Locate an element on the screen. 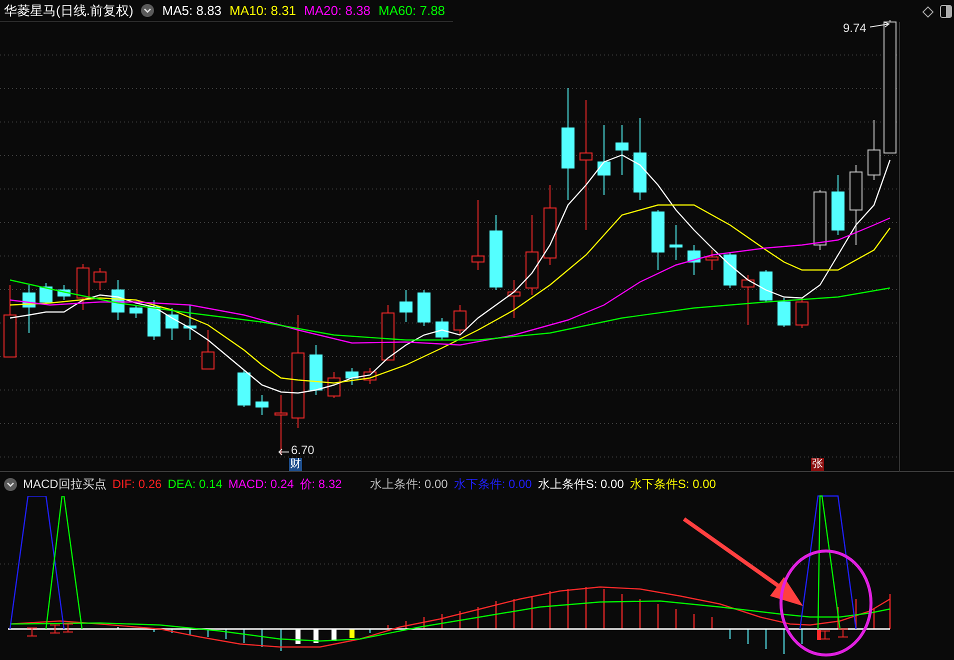 The height and width of the screenshot is (660, 954). indicator-reading: DEA: 0.14 is located at coordinates (195, 484).